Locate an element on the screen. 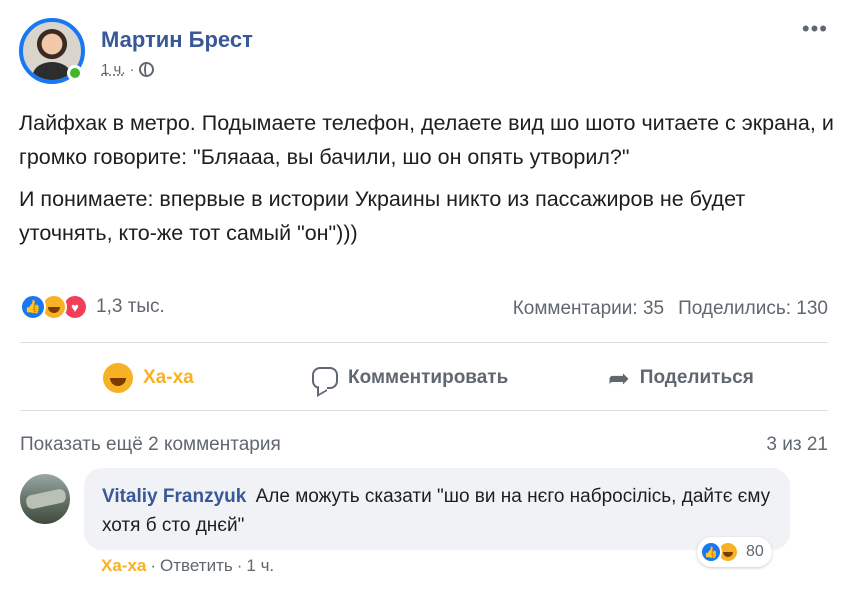 This screenshot has width=850, height=593. haha-label: Ха-ха is located at coordinates (168, 377).